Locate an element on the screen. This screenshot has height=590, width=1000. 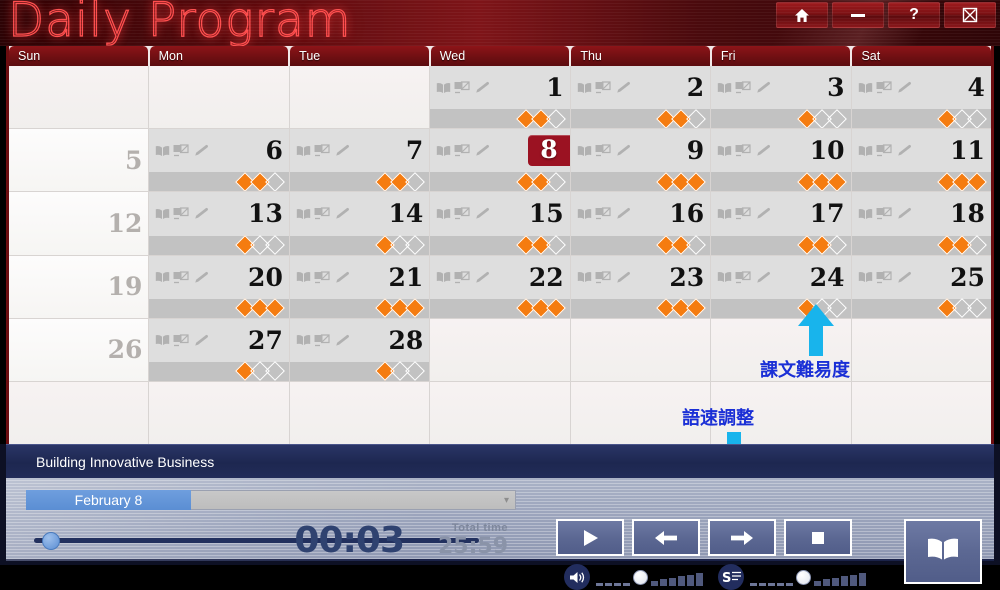
seek-bar is located at coordinates (256, 540).